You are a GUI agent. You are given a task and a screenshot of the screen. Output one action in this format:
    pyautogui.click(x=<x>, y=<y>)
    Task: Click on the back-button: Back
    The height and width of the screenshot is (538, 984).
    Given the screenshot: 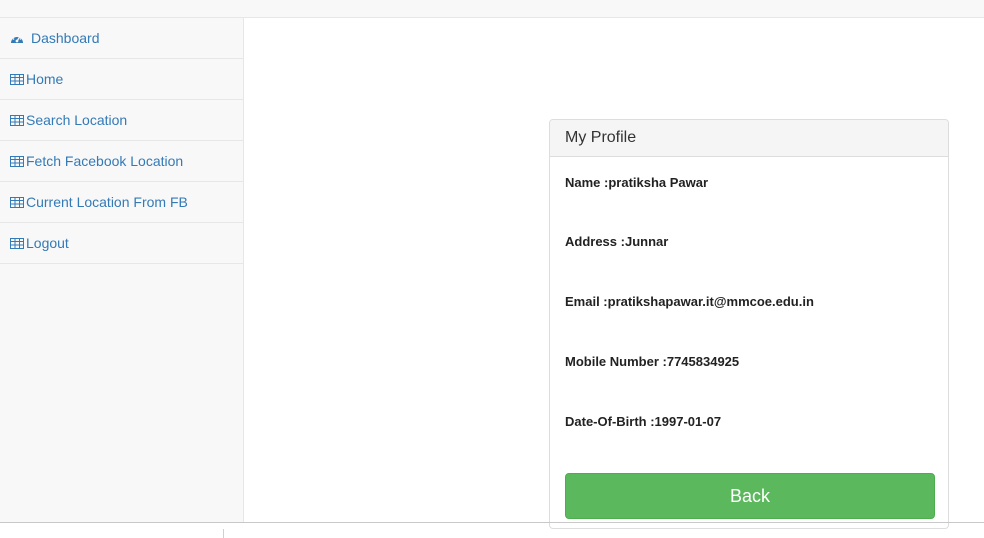 What is the action you would take?
    pyautogui.click(x=750, y=496)
    